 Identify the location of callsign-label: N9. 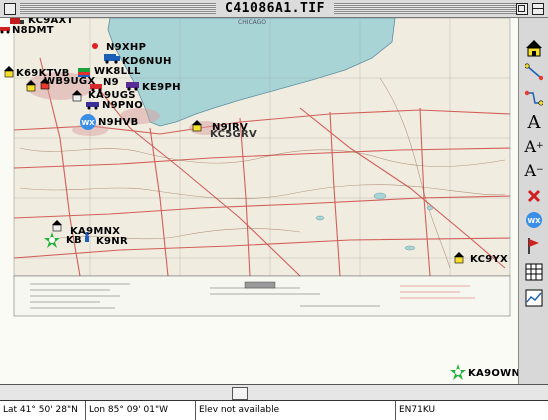
(111, 82).